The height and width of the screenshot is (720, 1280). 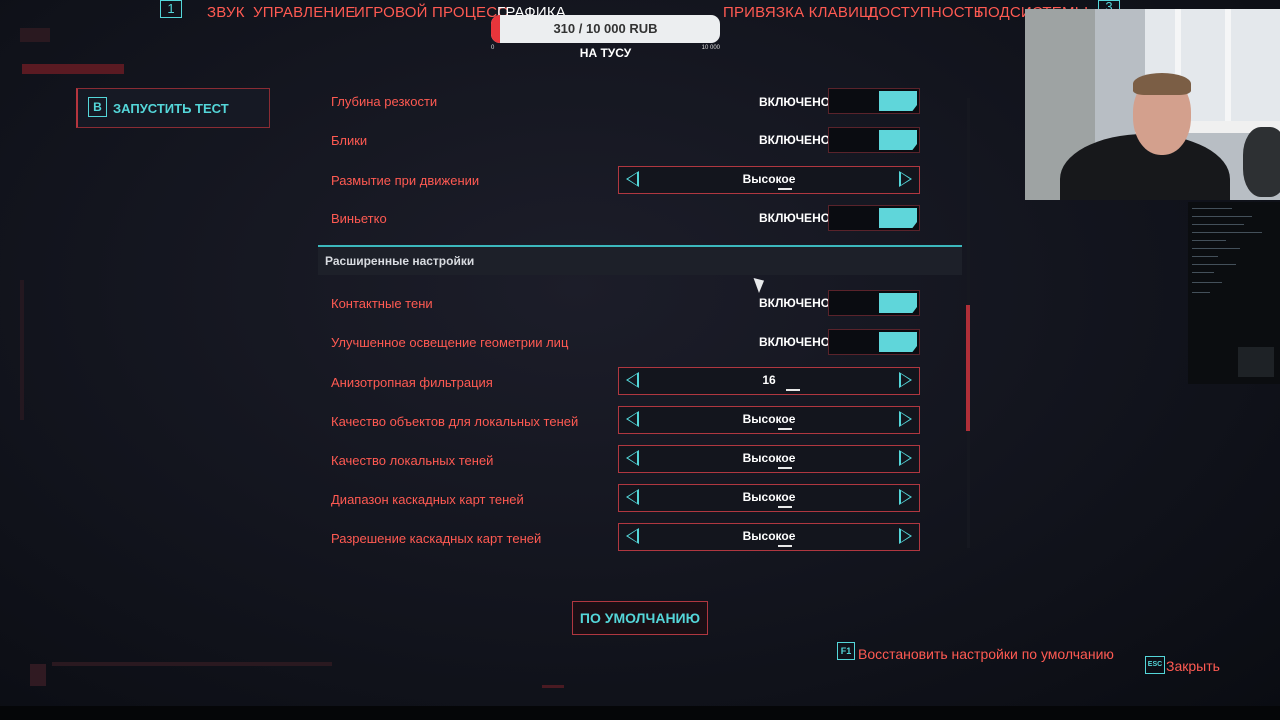 I want to click on depth-of-field-value: ВКЛЮЧЕНО, so click(x=795, y=102).